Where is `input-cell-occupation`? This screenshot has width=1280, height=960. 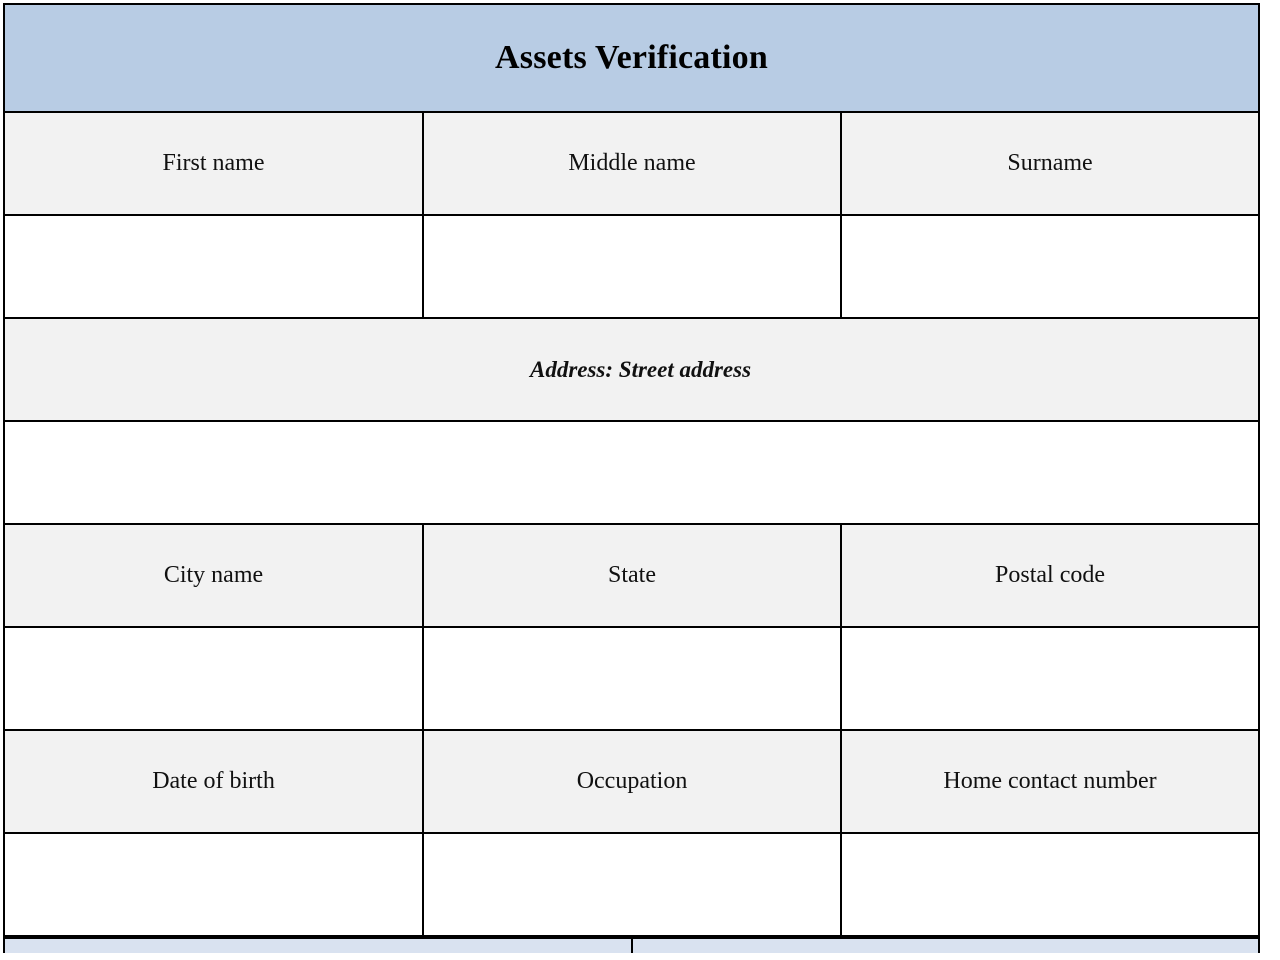
input-cell-occupation is located at coordinates (632, 884).